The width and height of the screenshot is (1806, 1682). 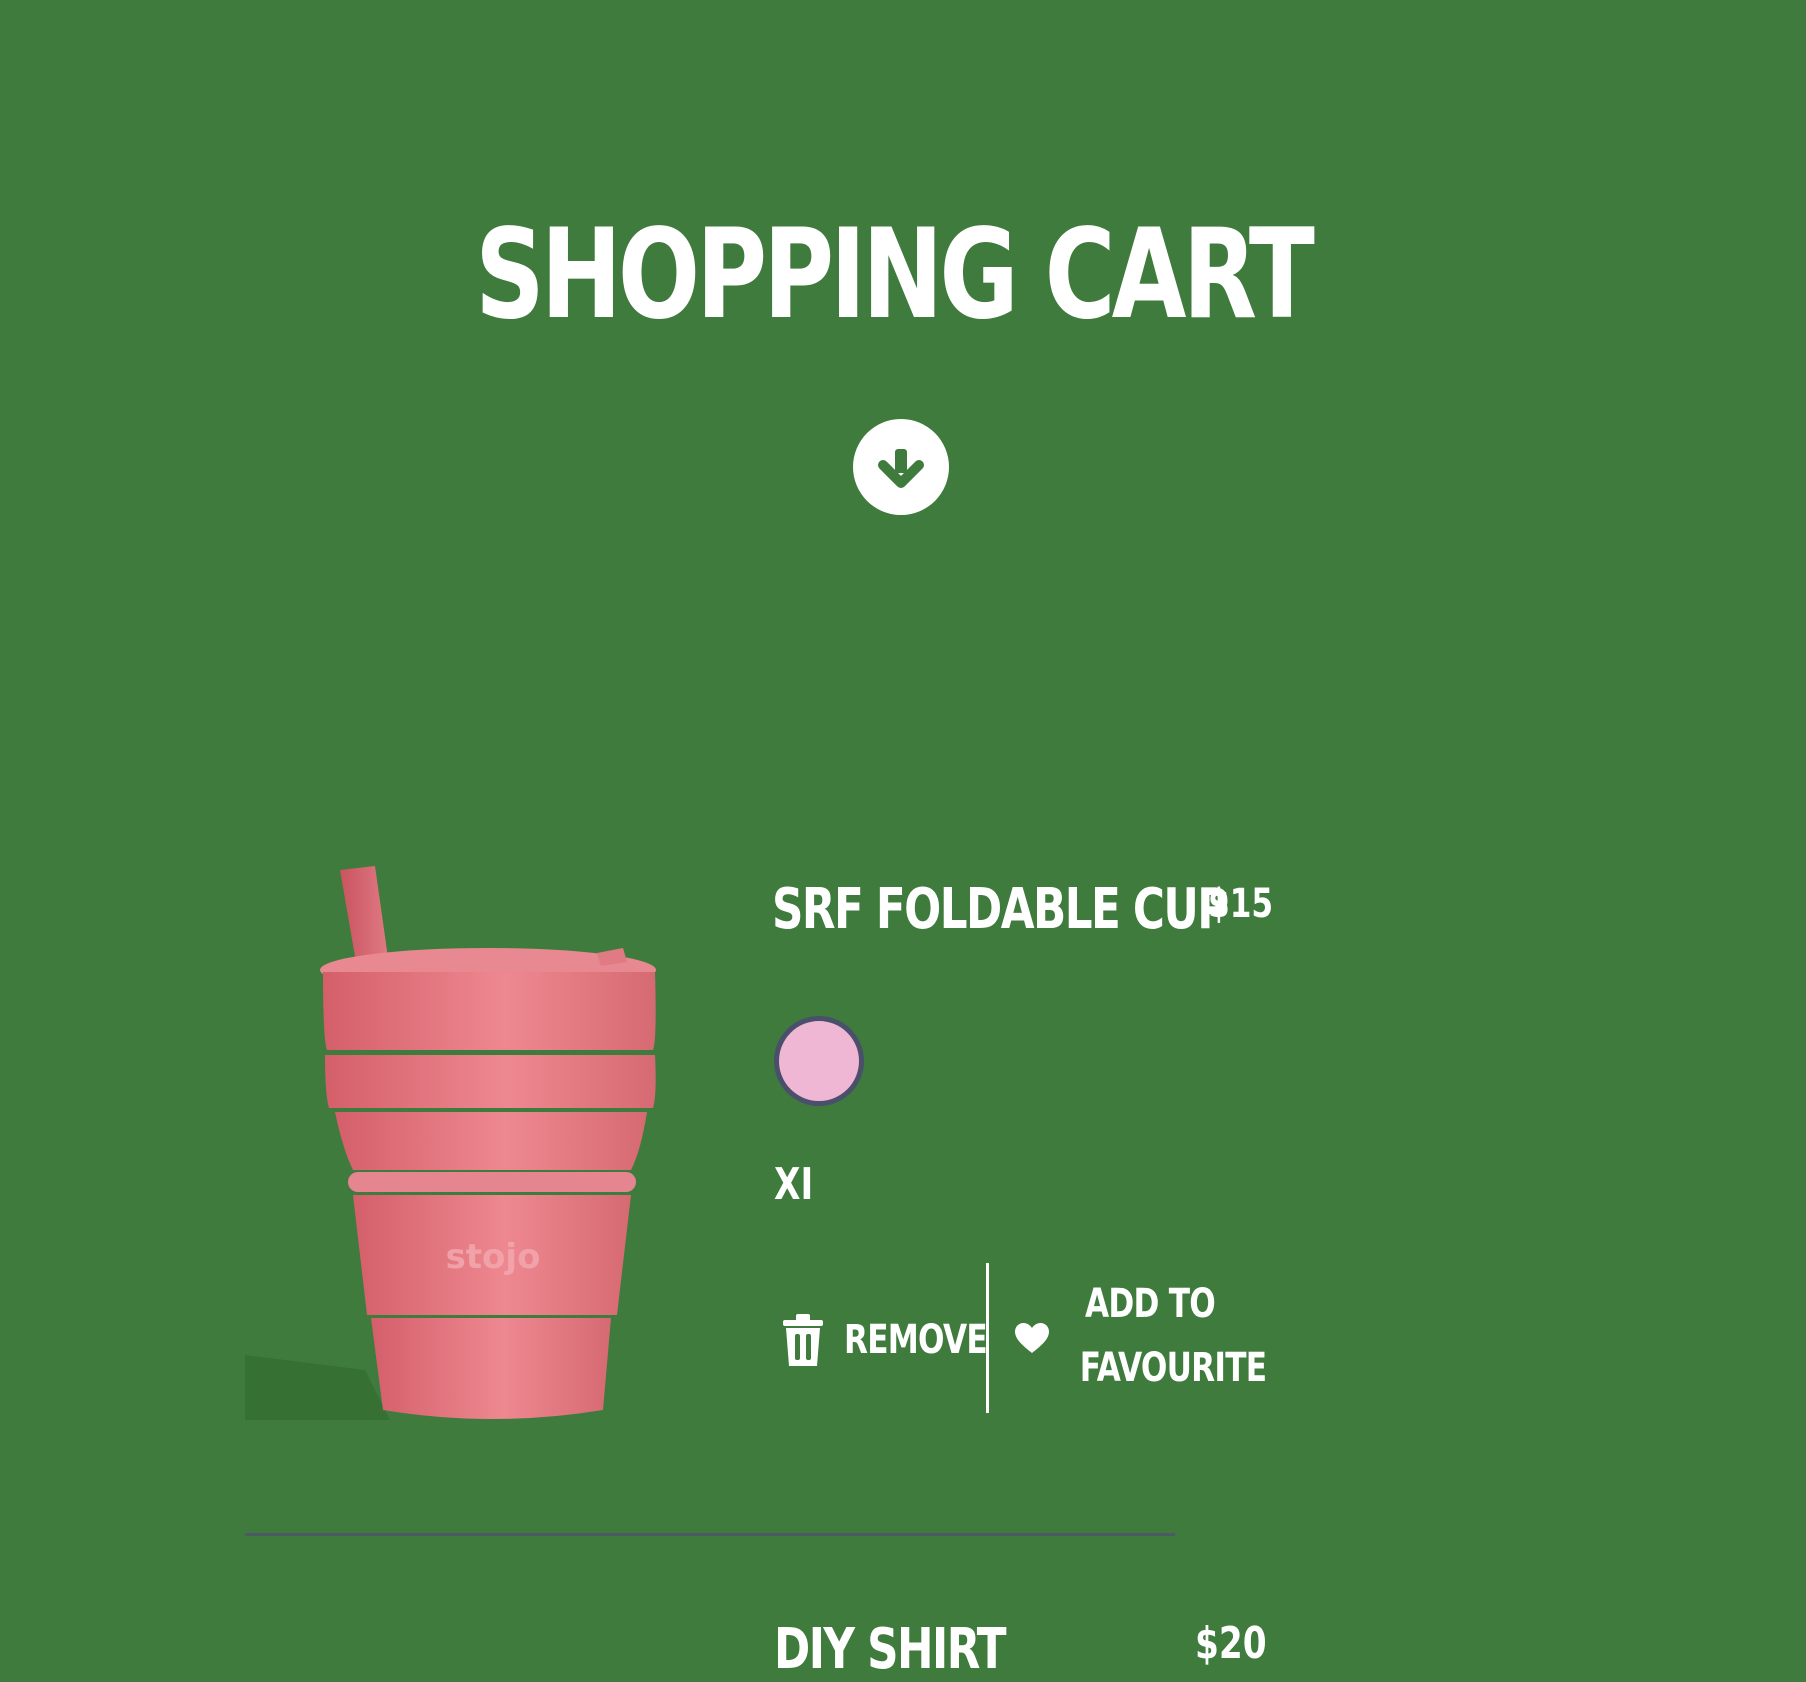 I want to click on cart-item-divider, so click(x=710, y=1534).